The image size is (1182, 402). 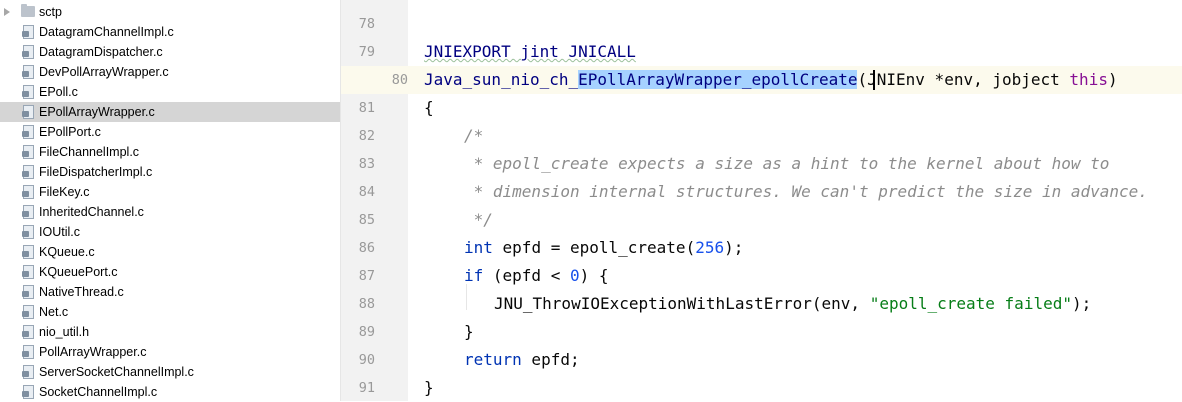 What do you see at coordinates (501, 79) in the screenshot?
I see `code-text: Java_sun_nio_ch_` at bounding box center [501, 79].